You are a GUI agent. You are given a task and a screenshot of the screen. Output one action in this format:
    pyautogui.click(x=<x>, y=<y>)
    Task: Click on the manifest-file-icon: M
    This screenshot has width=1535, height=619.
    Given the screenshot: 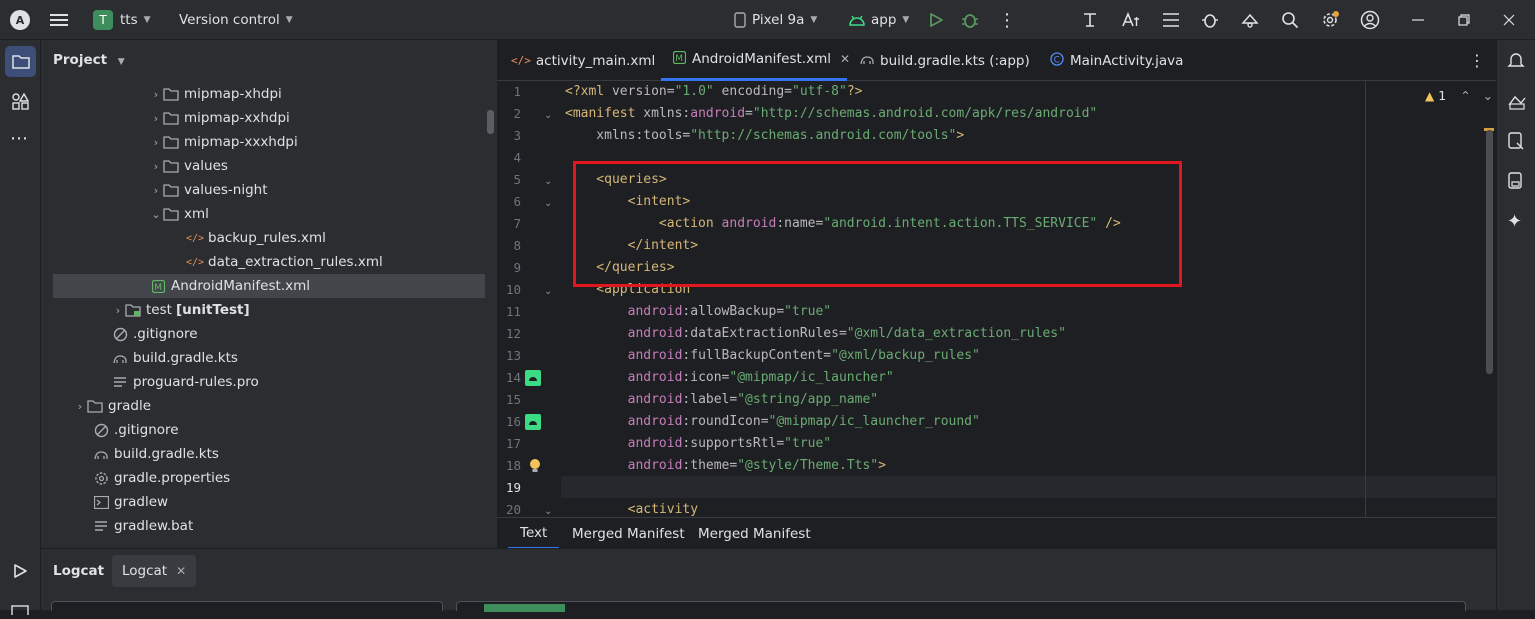 What is the action you would take?
    pyautogui.click(x=158, y=286)
    